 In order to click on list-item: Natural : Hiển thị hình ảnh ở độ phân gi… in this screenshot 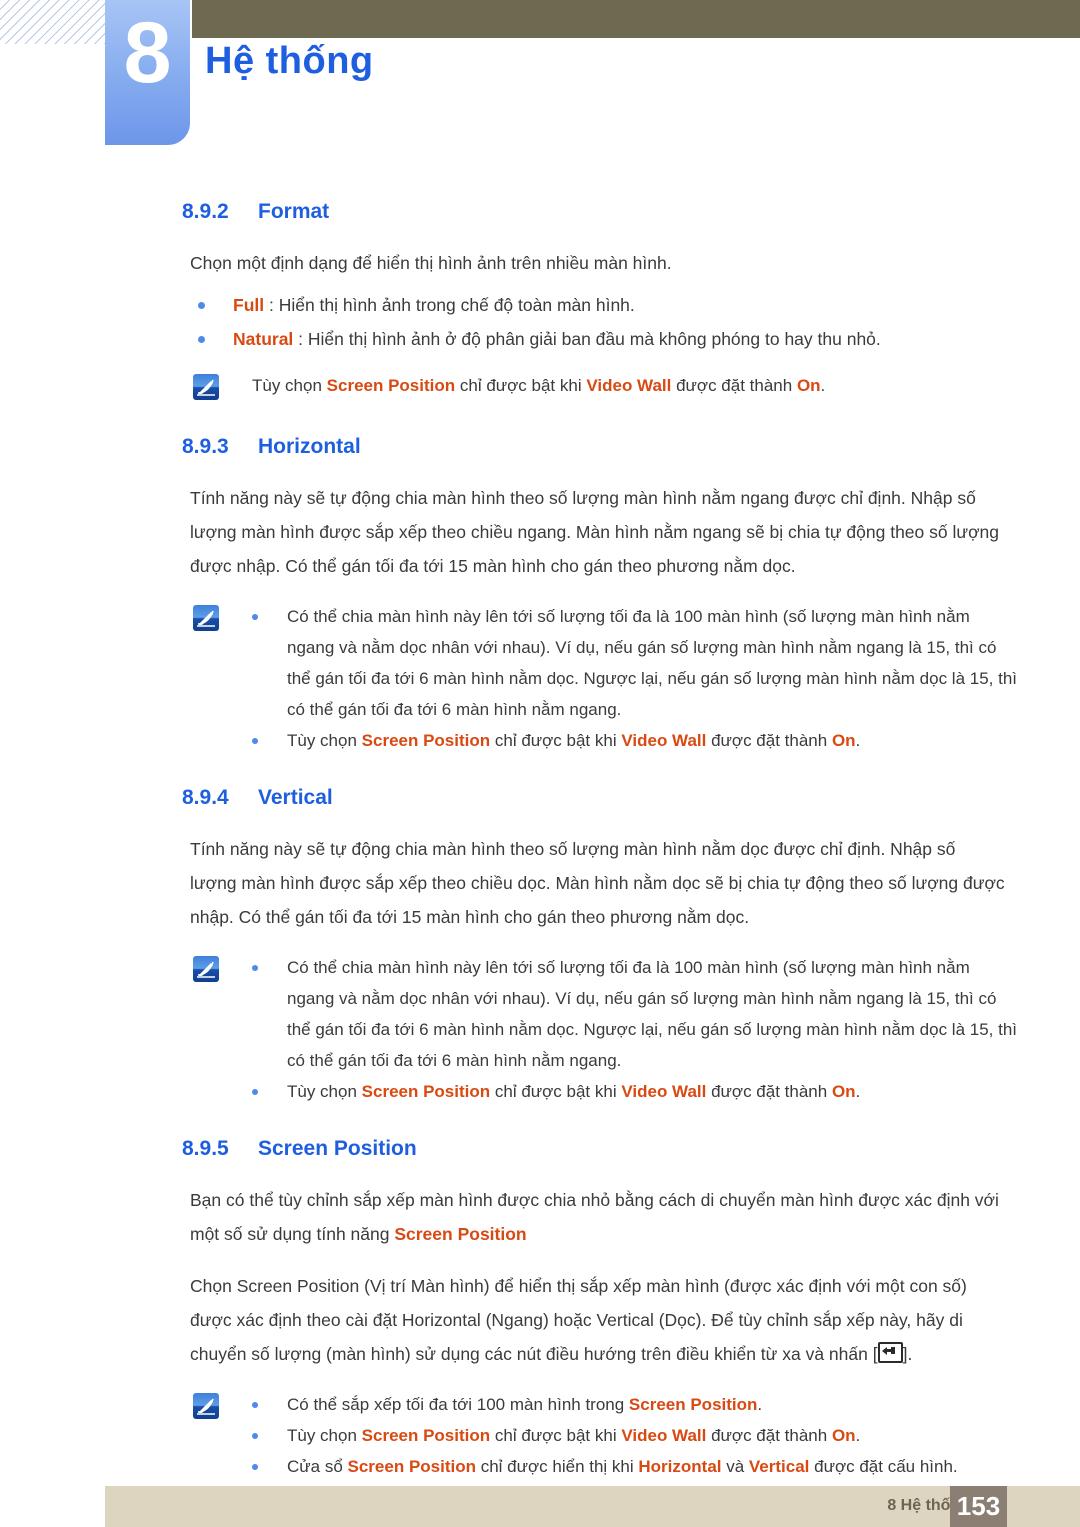, I will do `click(601, 339)`.